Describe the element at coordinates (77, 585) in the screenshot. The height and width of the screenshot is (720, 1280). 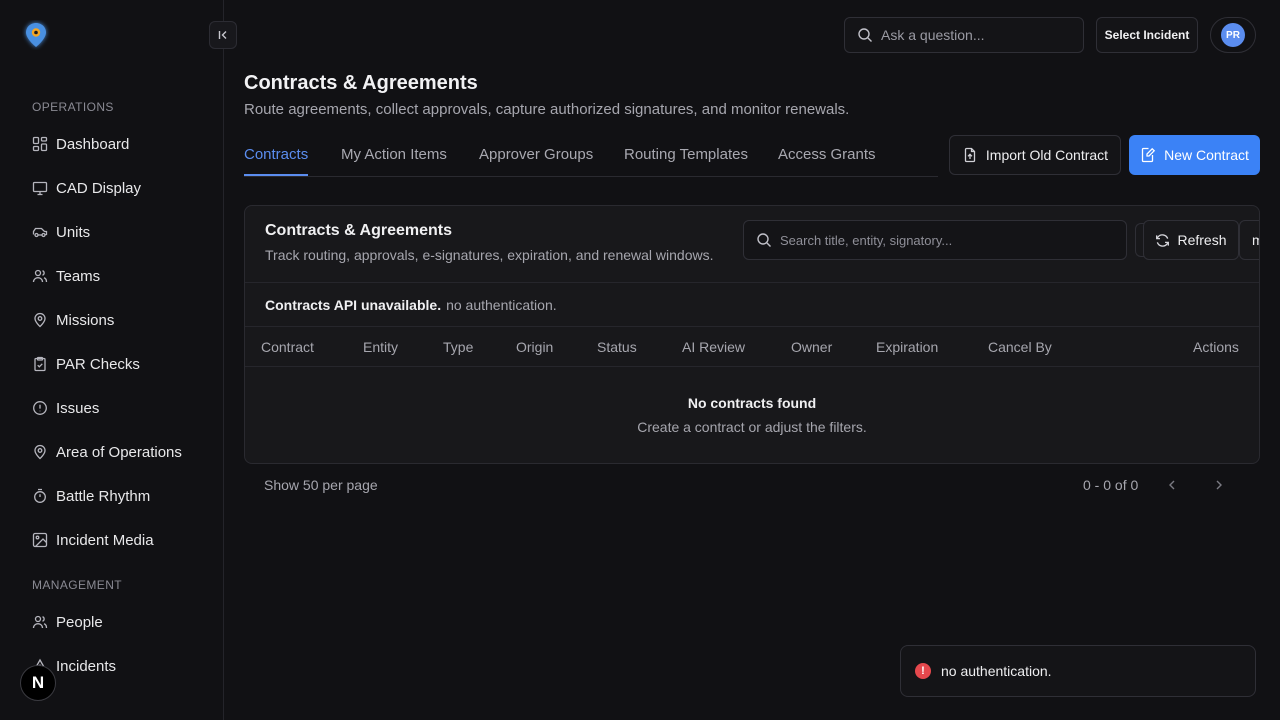
I see `section-label-management: MANAGEMENT` at that location.